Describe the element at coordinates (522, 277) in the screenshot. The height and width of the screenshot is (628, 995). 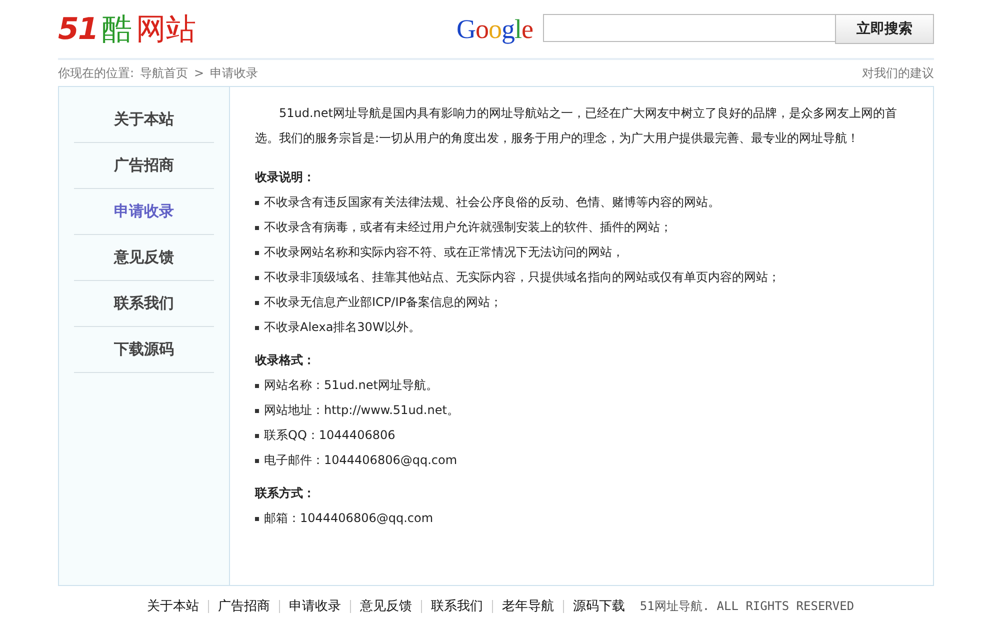
I see `list-item: 不收录非顶级域名、挂靠其他站点、无实际内容，只提供域名指向的网站或仅有单页内容的网站；` at that location.